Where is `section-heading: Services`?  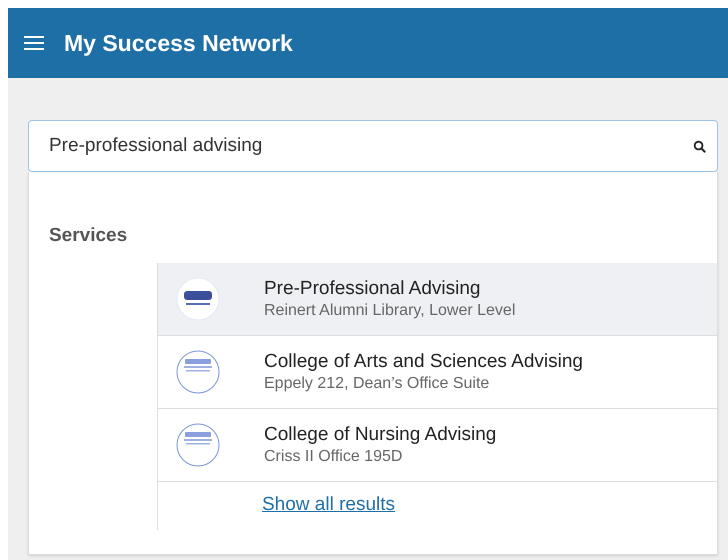 section-heading: Services is located at coordinates (88, 236).